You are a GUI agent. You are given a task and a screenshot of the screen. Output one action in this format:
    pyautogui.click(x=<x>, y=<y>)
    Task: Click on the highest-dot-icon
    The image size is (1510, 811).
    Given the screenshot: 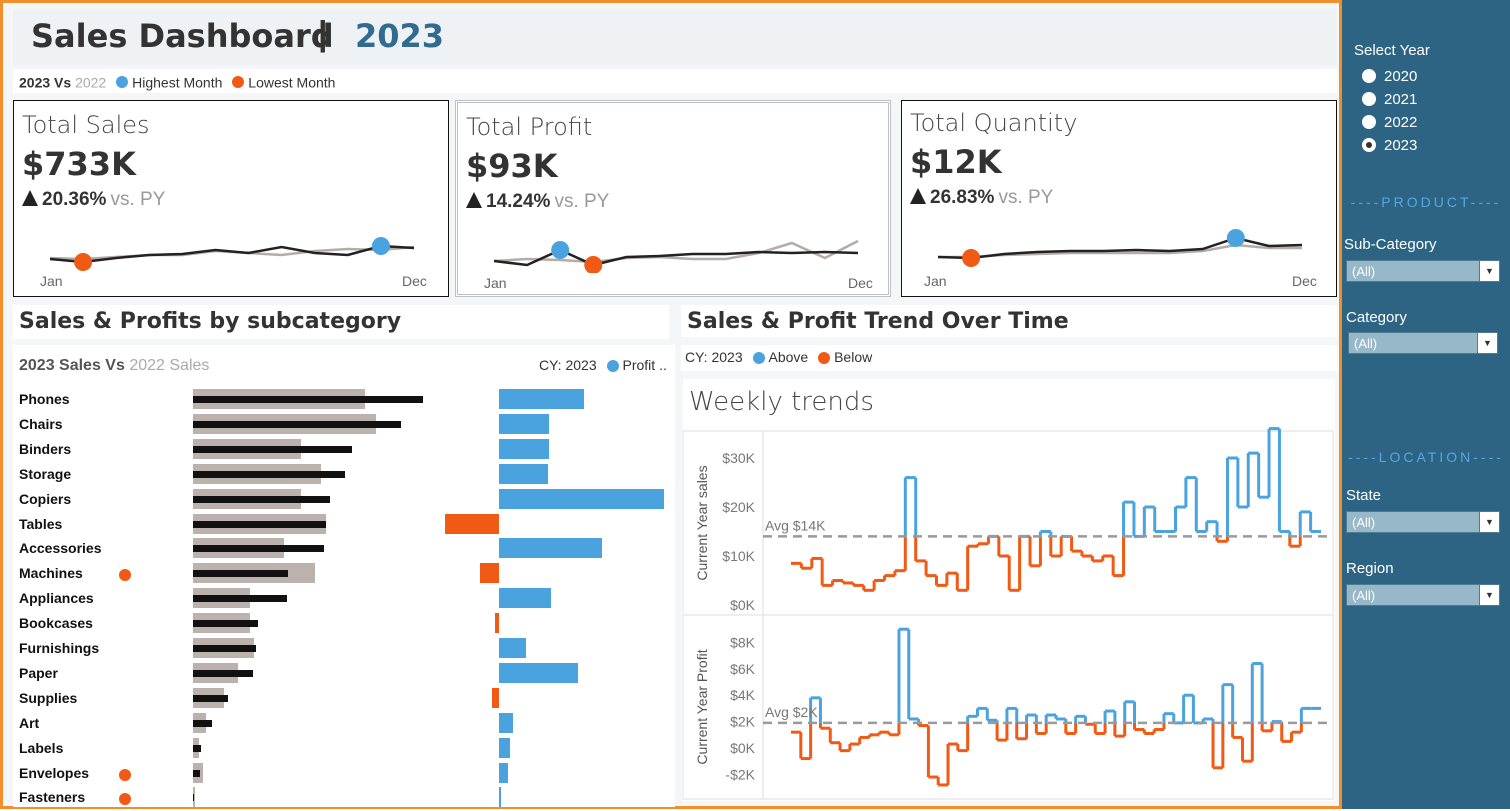 What is the action you would take?
    pyautogui.click(x=122, y=82)
    